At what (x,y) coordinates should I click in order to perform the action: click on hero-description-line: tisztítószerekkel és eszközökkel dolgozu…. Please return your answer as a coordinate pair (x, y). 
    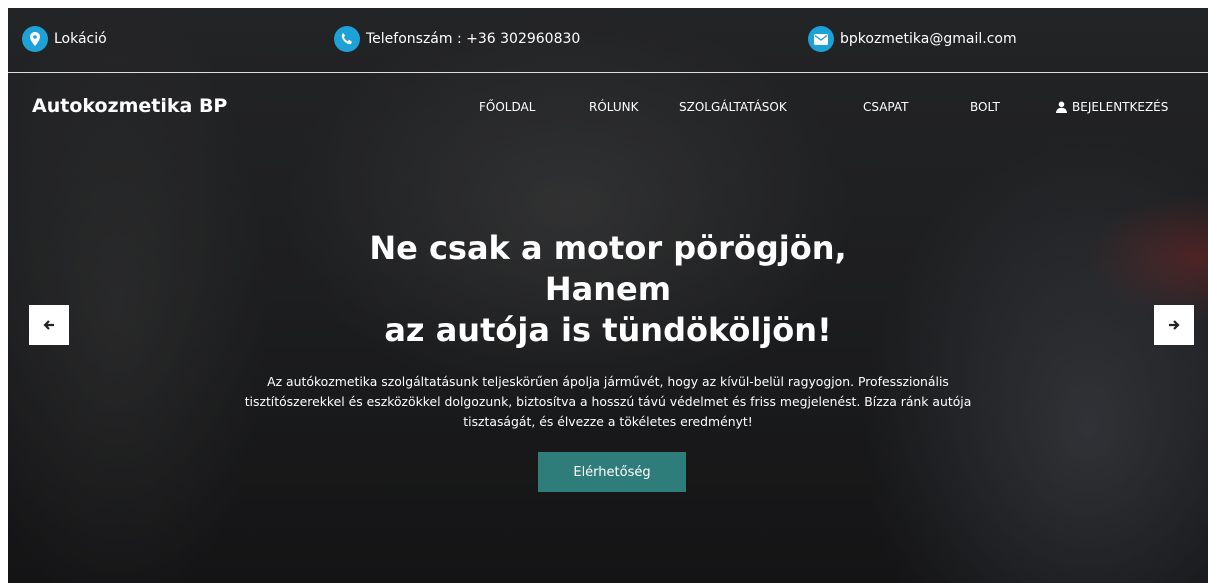
    Looking at the image, I should click on (608, 401).